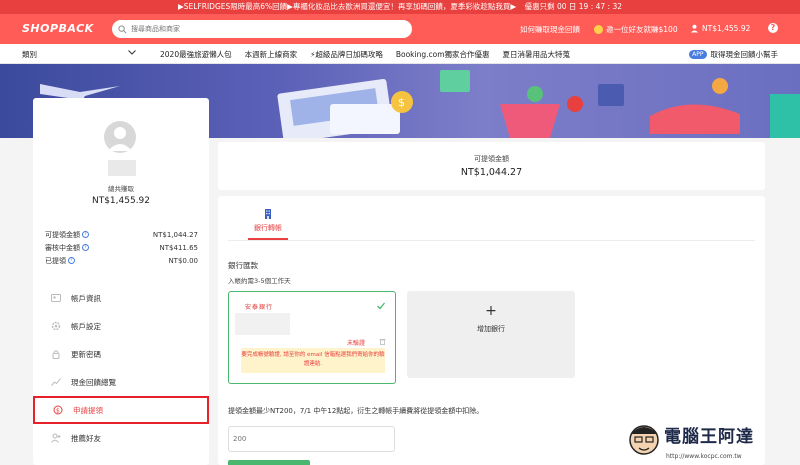  What do you see at coordinates (121, 298) in the screenshot?
I see `sidebar-item-account-info: 帳戶資訊` at bounding box center [121, 298].